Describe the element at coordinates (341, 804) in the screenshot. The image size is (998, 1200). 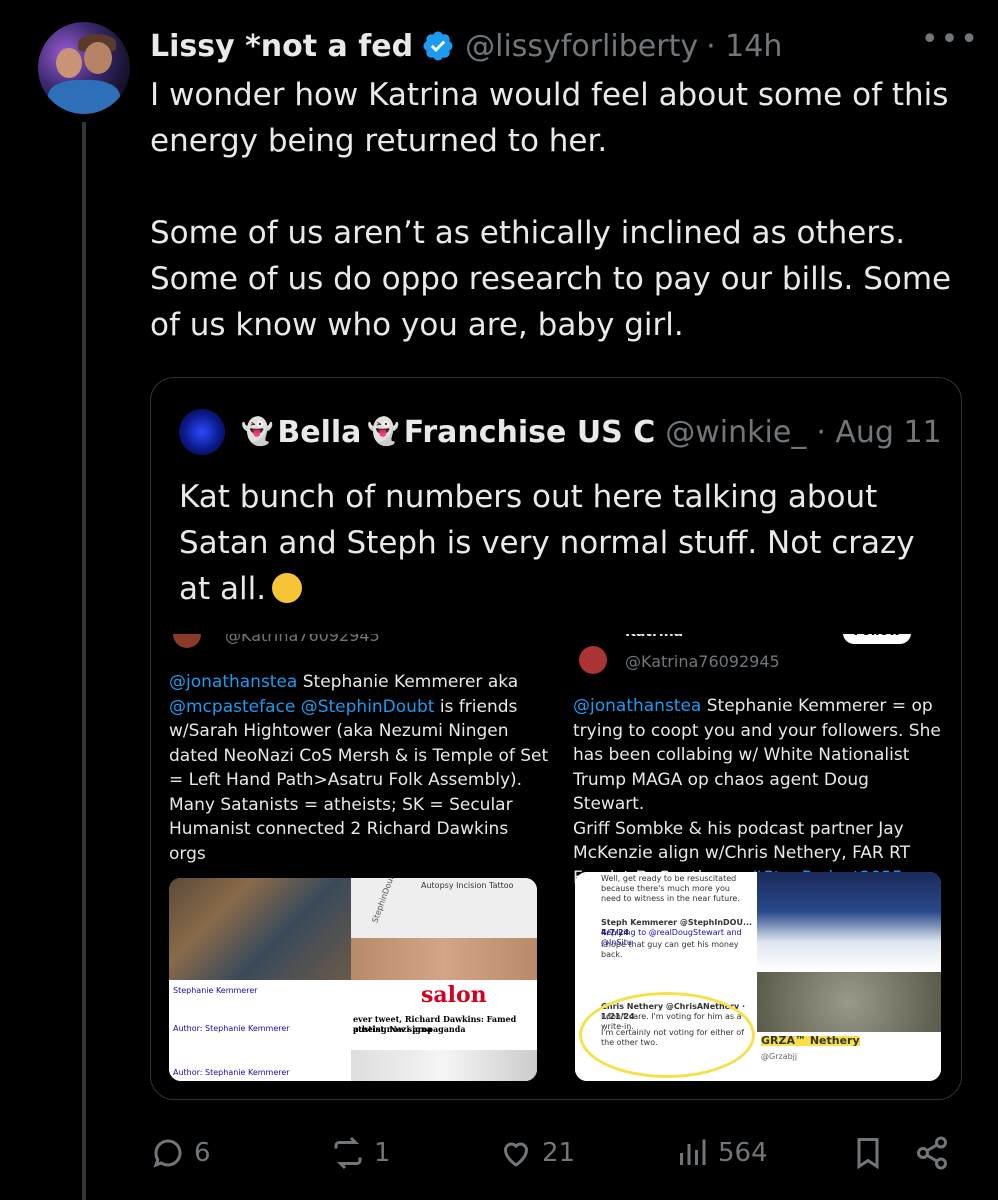
I see `screenshot-text: Many Satanists = atheists; SK = Secular` at that location.